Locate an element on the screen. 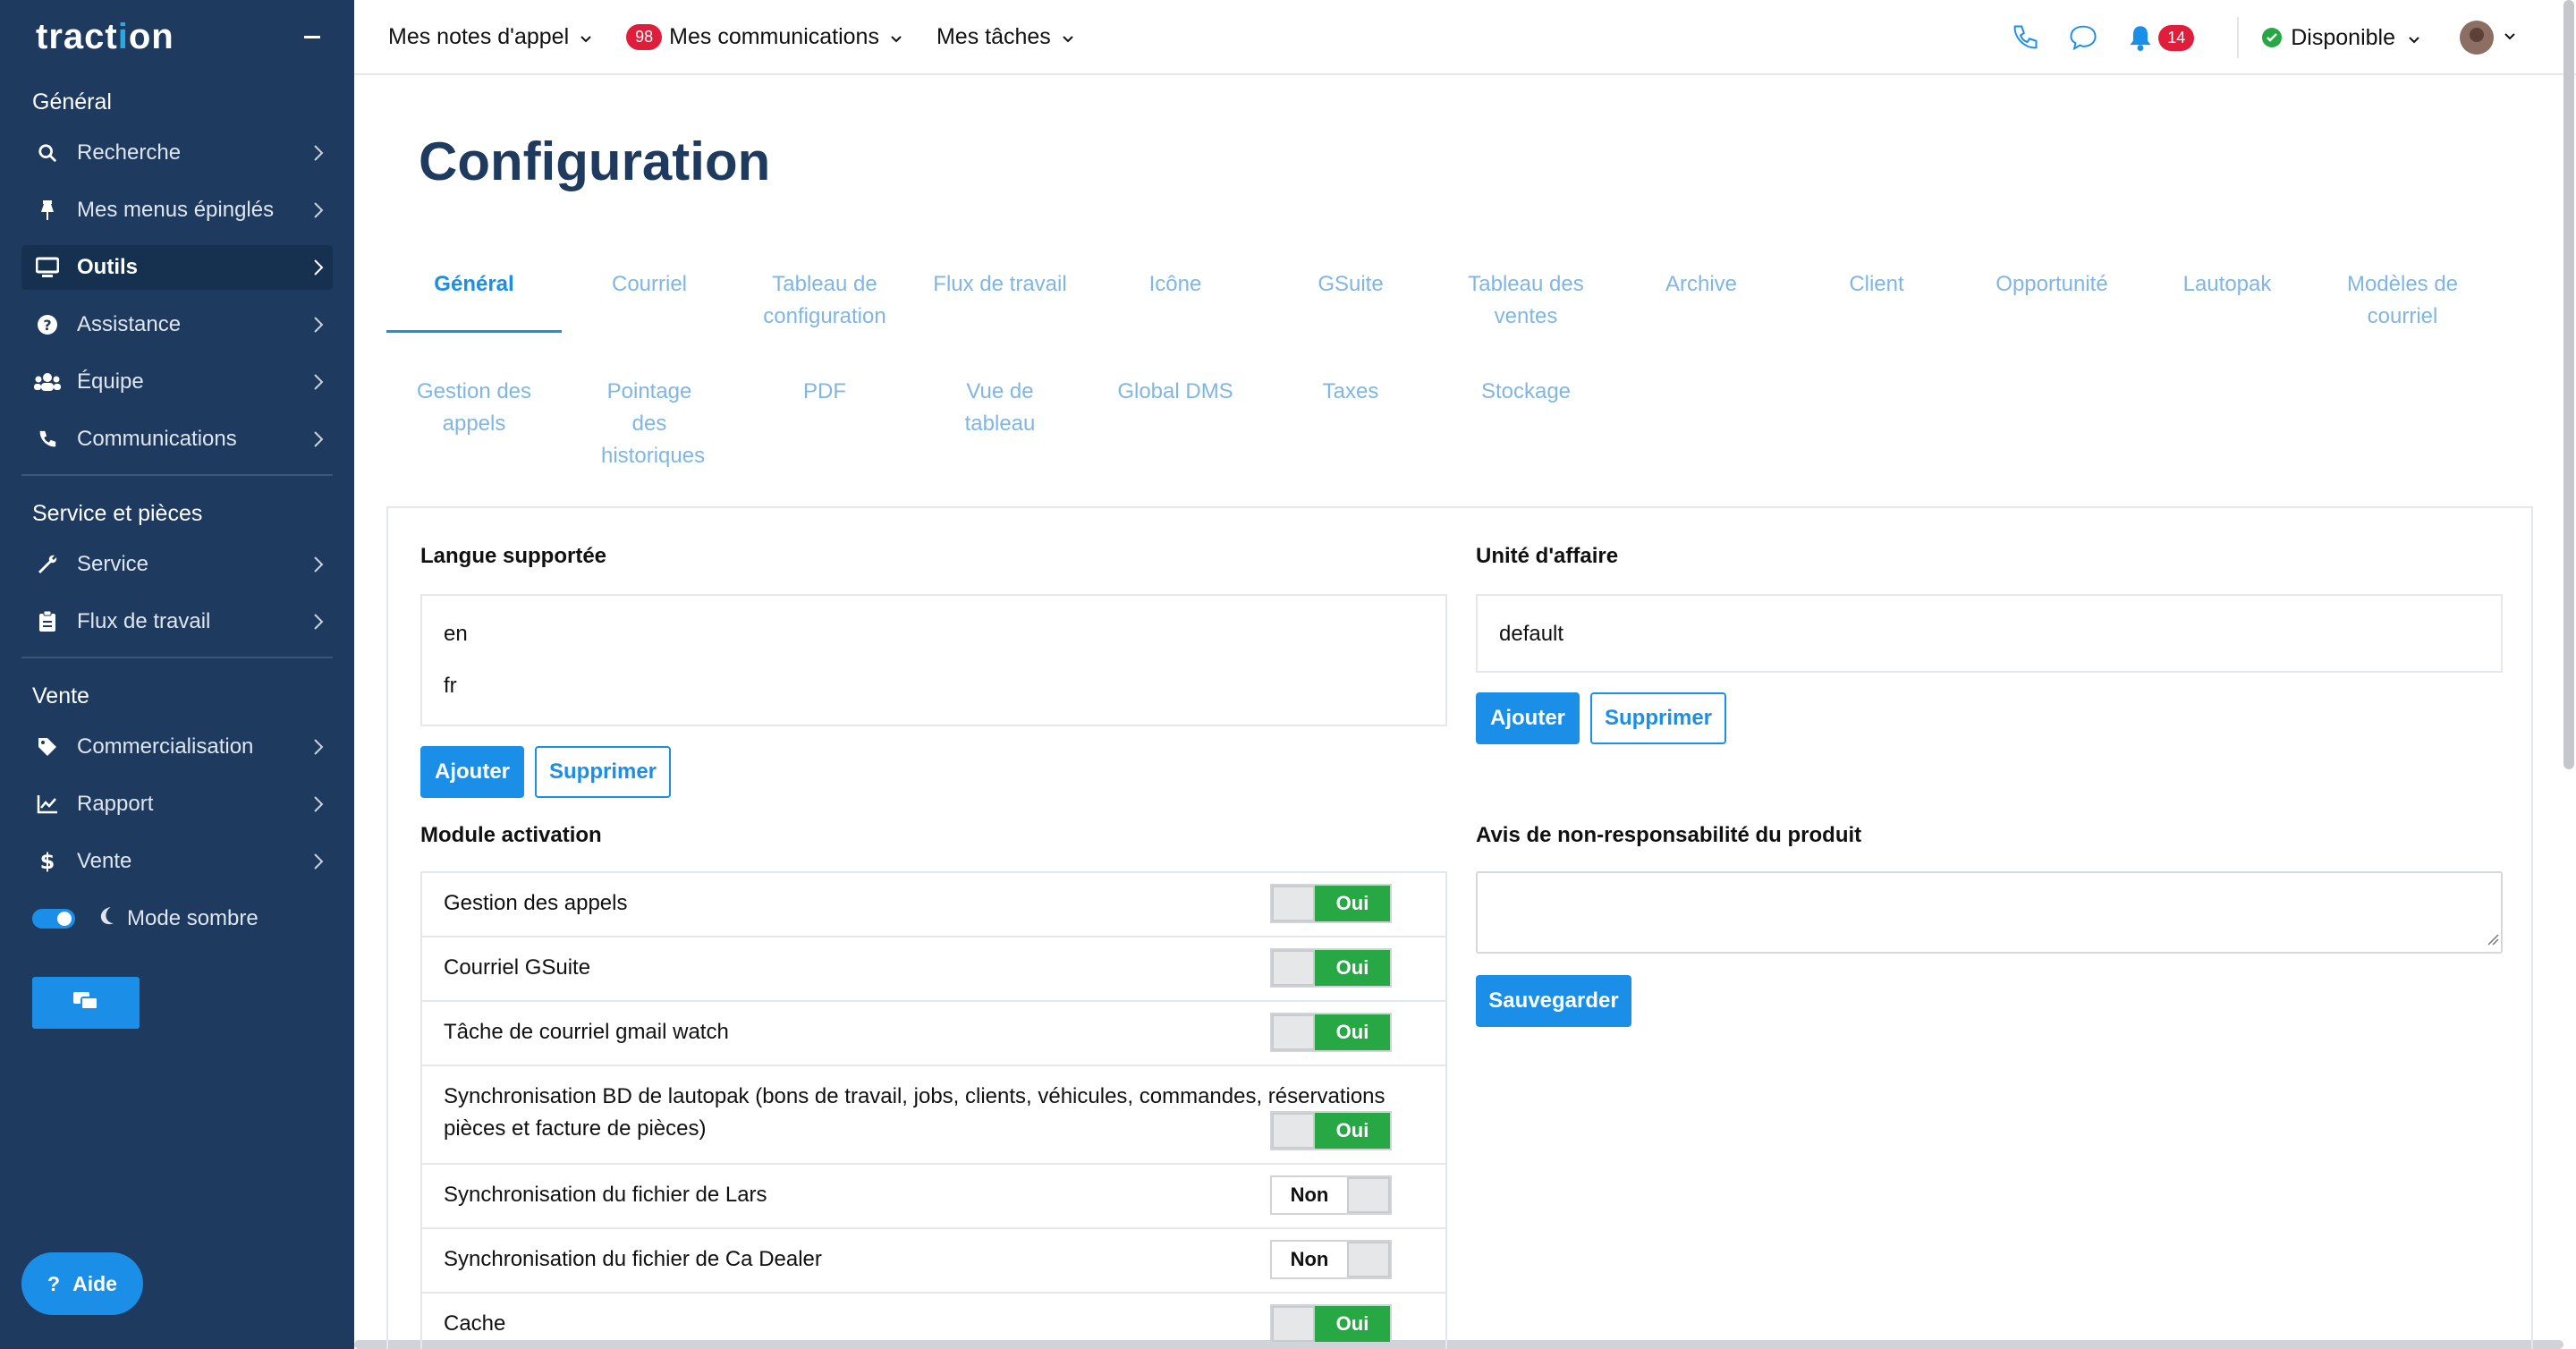 The image size is (2576, 1349). sidebar-item-label: Outils is located at coordinates (108, 267).